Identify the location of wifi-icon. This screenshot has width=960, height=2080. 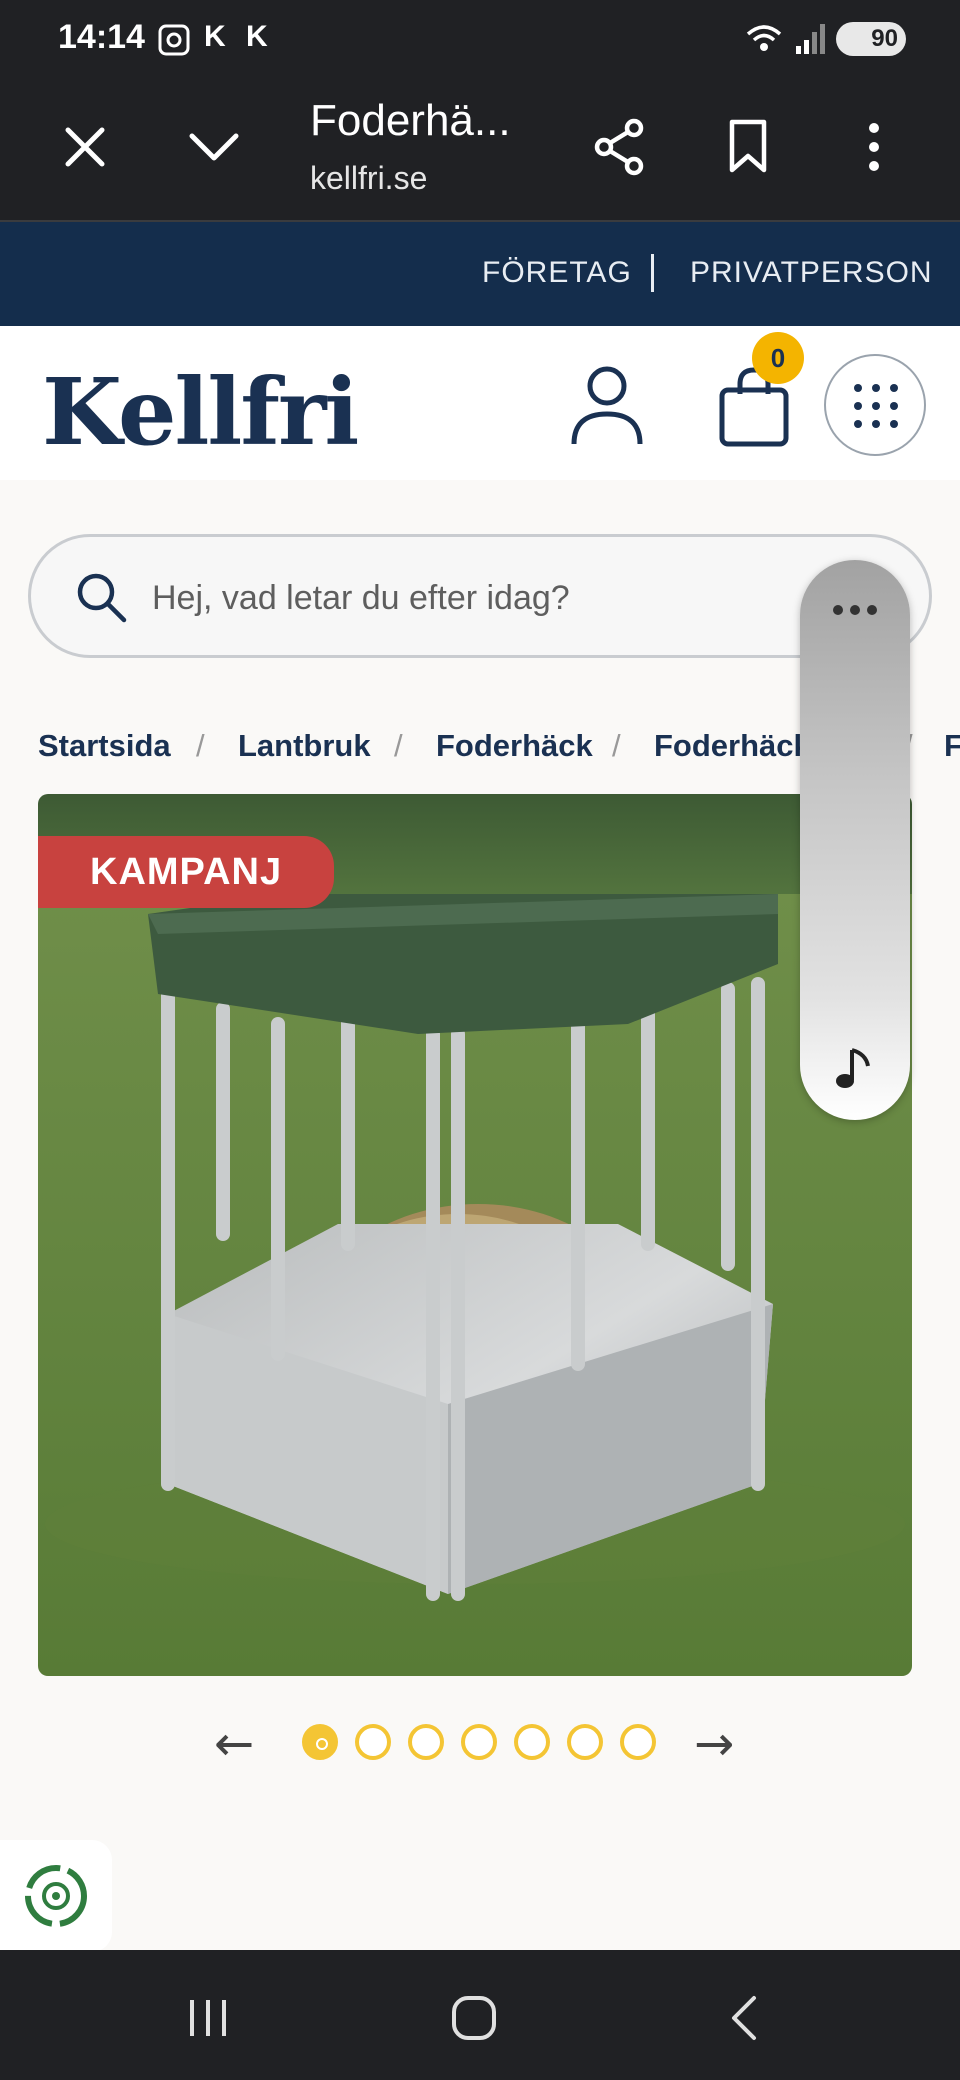
(764, 38).